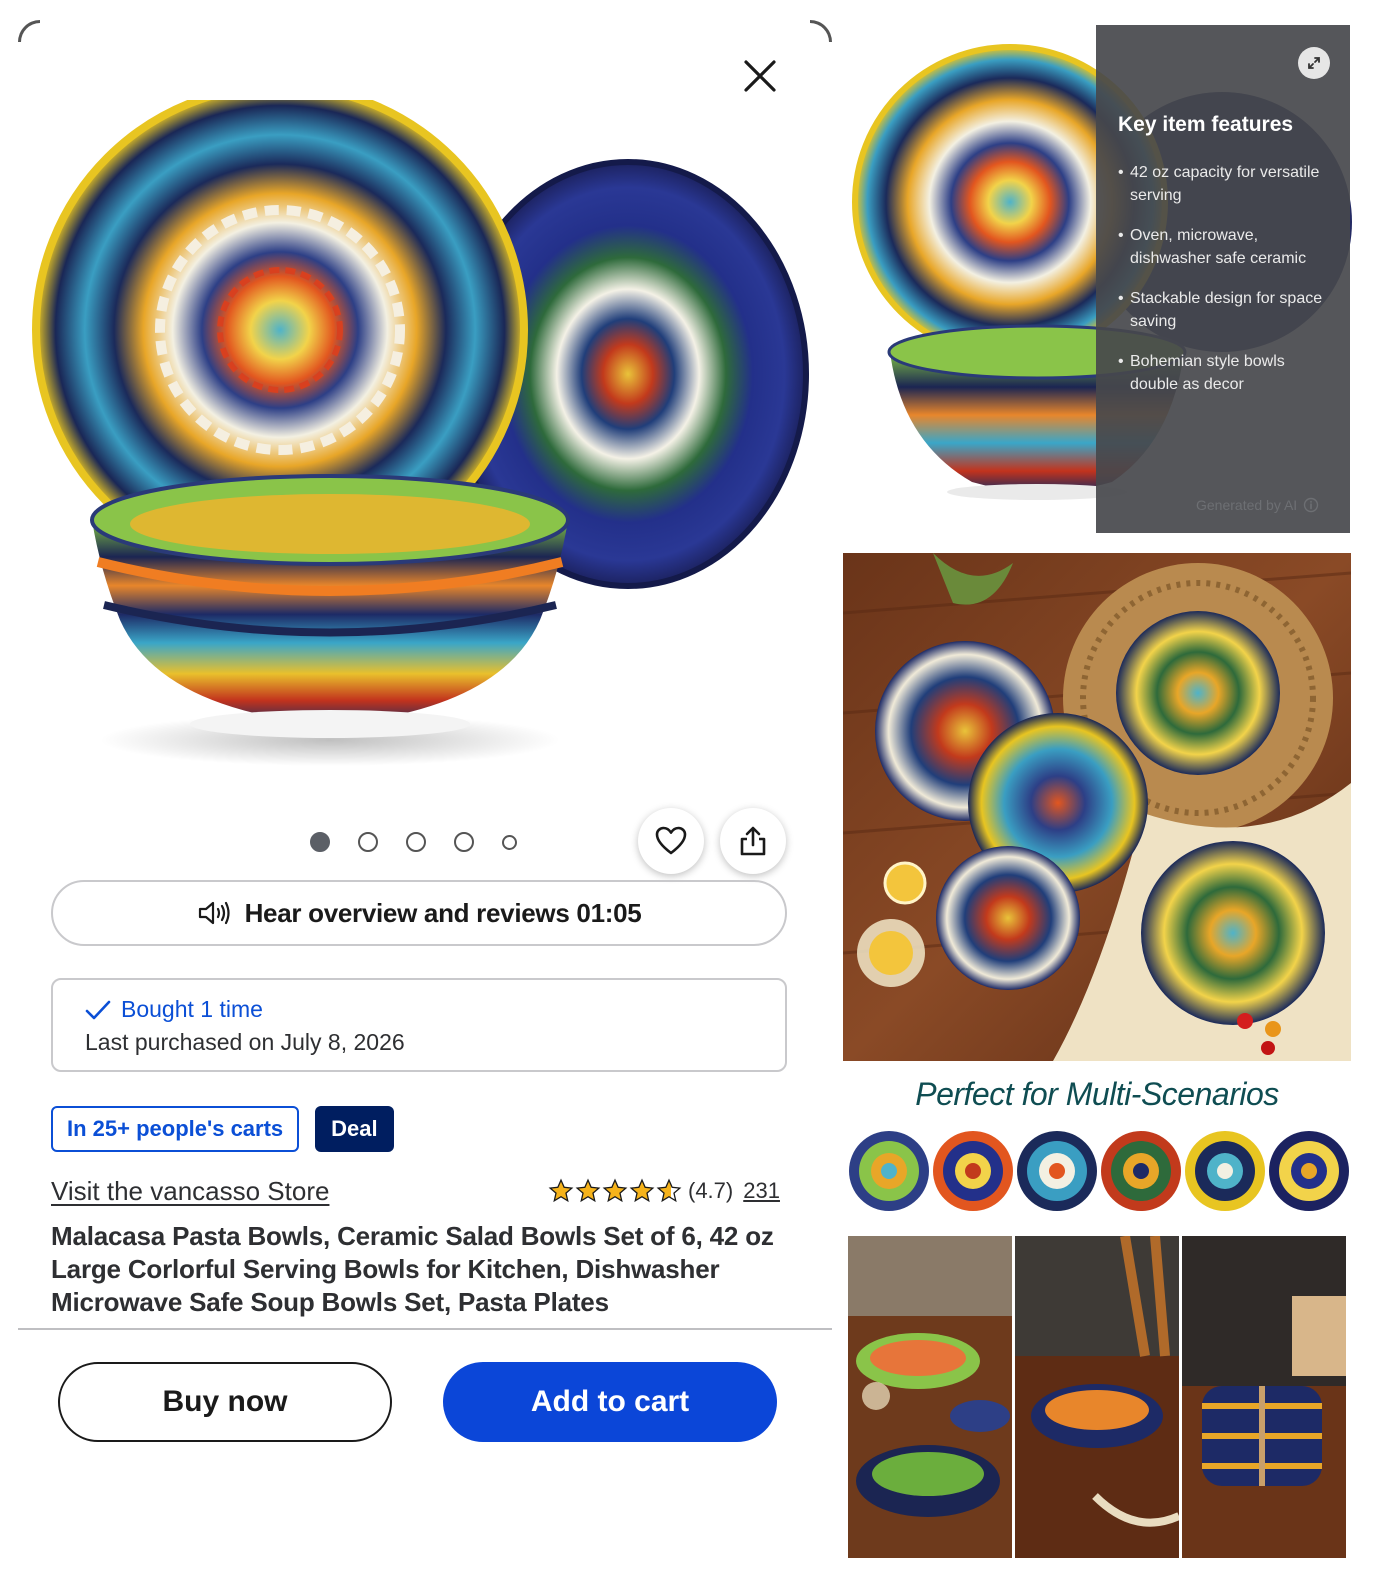  I want to click on check-icon, so click(98, 1009).